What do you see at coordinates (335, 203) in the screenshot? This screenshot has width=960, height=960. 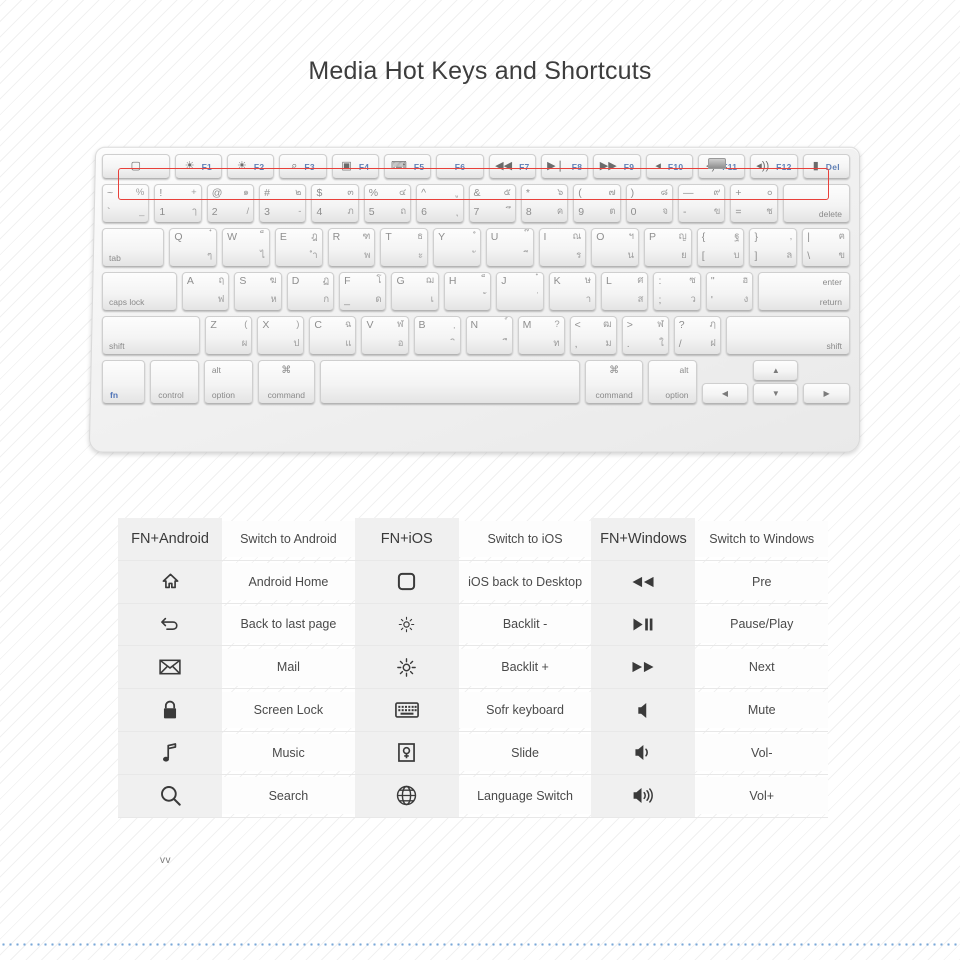 I see `key-4: $๓ 4 ภ` at bounding box center [335, 203].